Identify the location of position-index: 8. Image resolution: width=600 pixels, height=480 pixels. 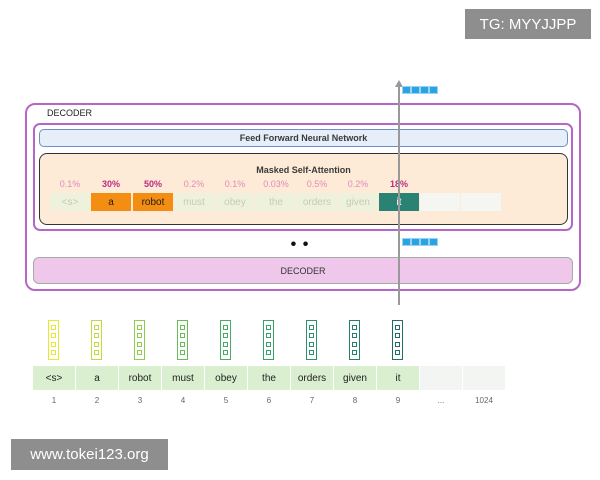
(355, 400).